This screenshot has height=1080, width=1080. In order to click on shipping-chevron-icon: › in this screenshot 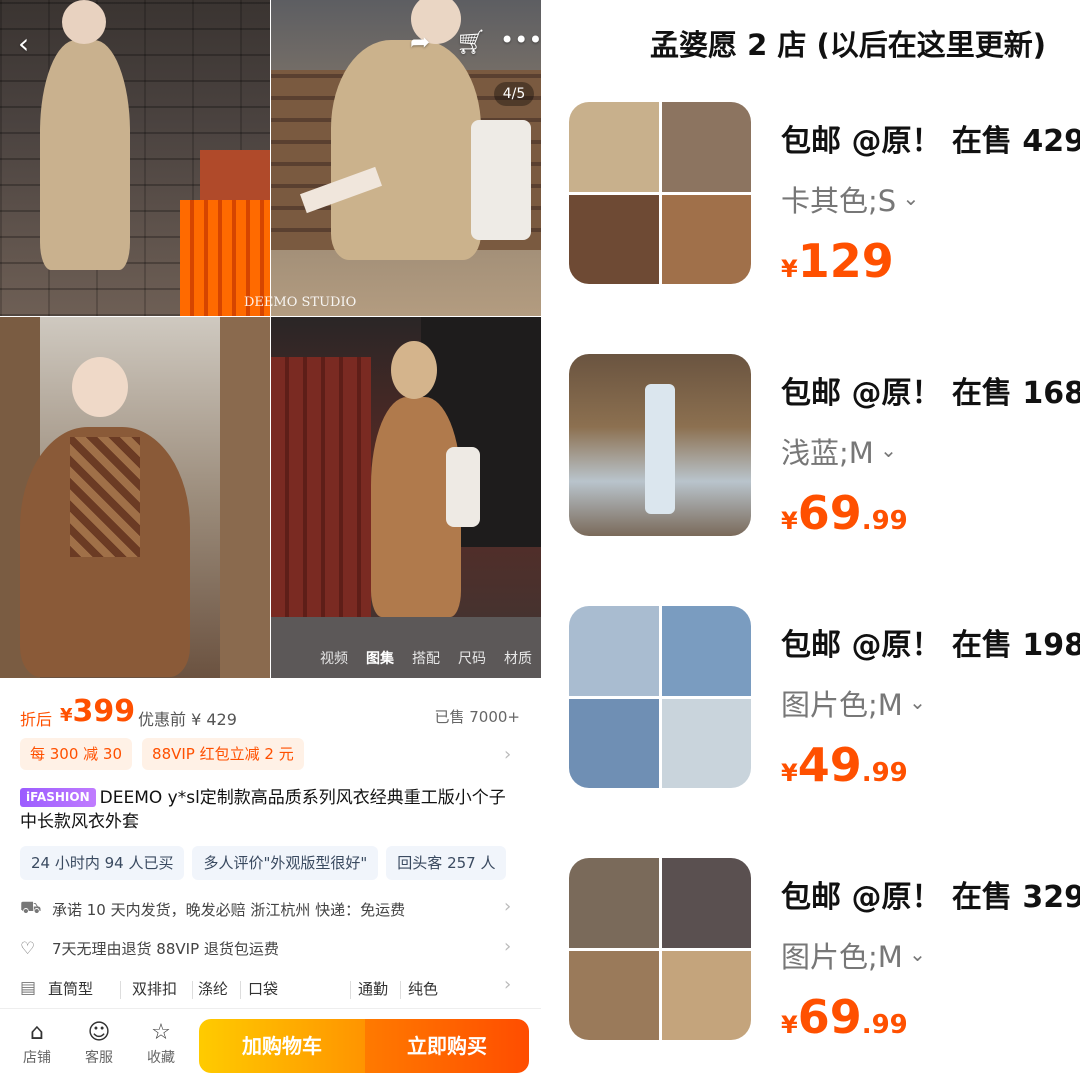, I will do `click(507, 906)`.